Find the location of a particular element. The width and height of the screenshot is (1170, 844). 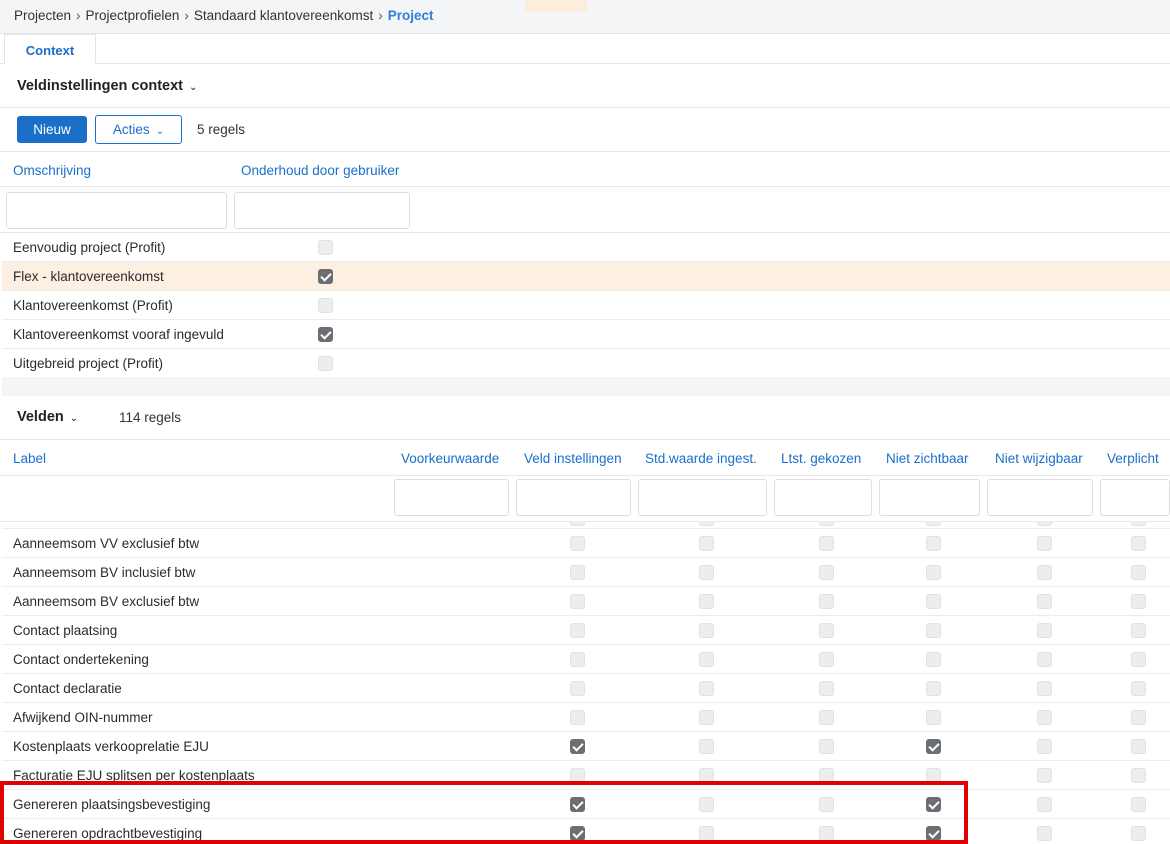

context-table-row: Eenvoudig project (Profit) is located at coordinates (586, 247).